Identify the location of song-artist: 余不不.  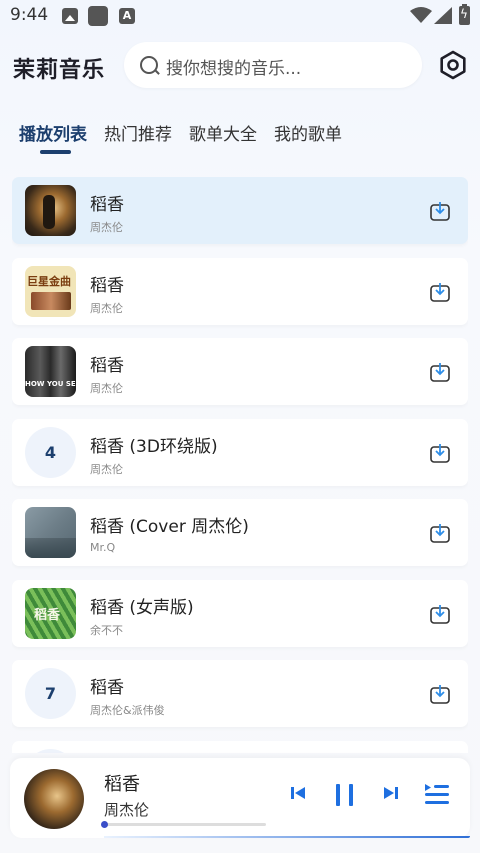
(106, 630).